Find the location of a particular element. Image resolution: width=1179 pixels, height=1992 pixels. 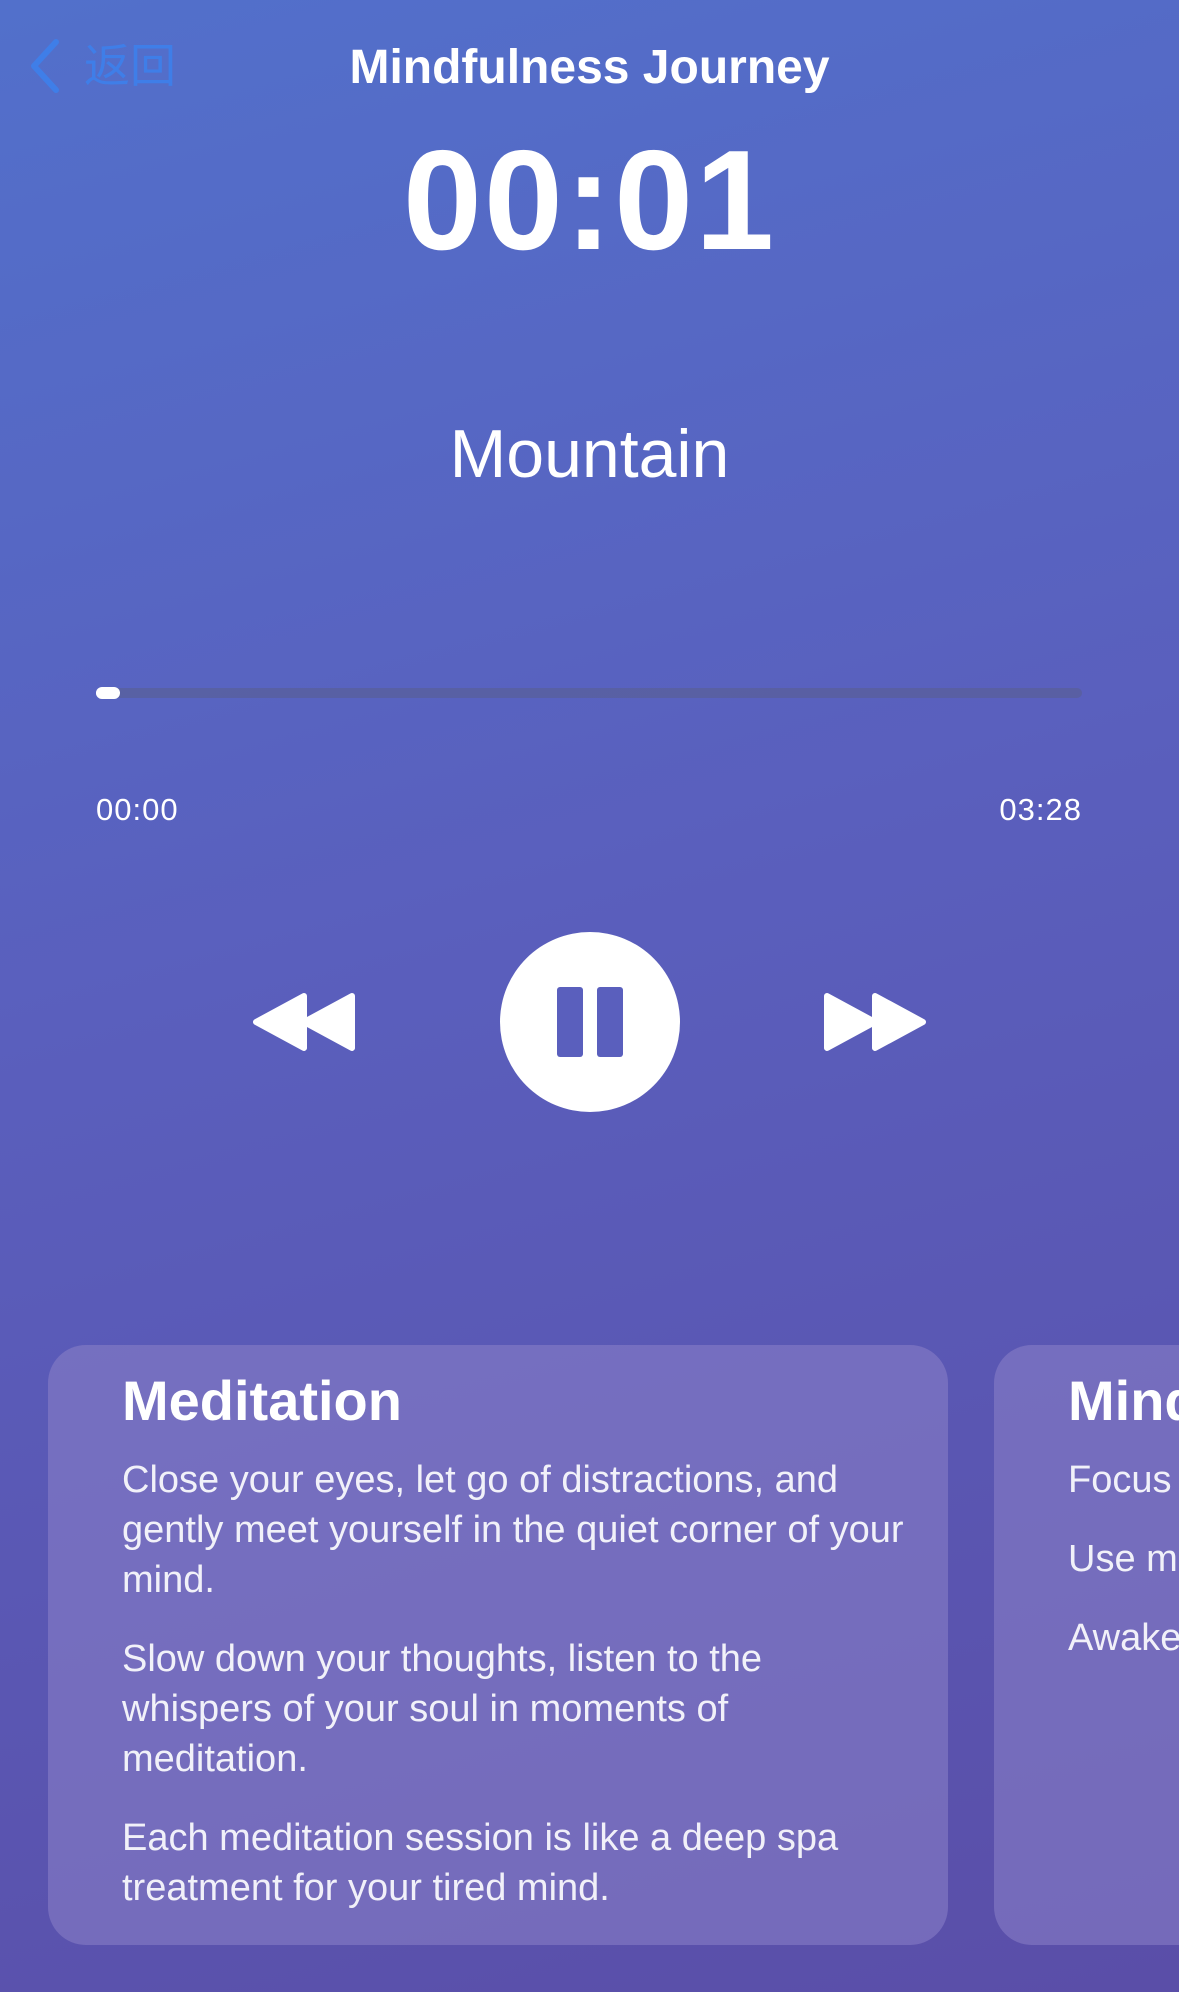

track-name: Mountain is located at coordinates (589, 454).